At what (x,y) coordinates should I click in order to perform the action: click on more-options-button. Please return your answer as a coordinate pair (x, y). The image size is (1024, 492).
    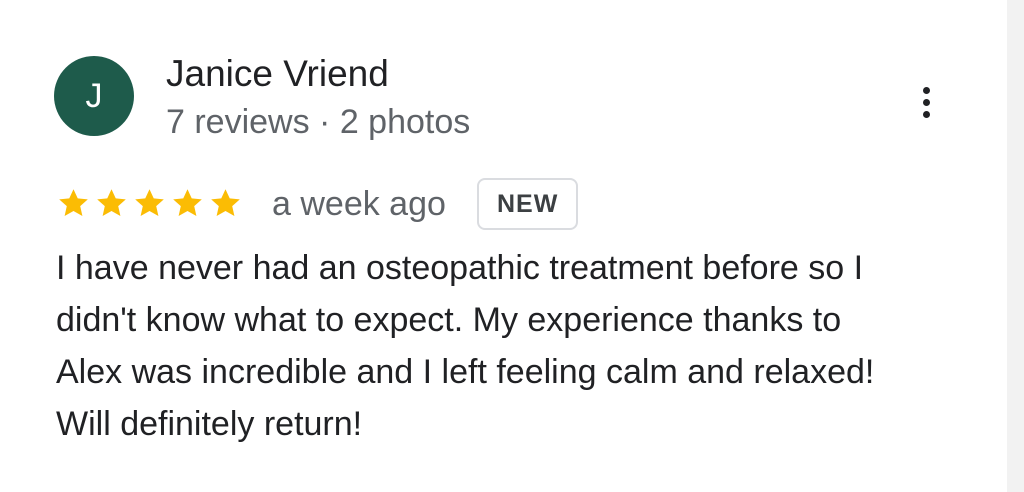
    Looking at the image, I should click on (926, 102).